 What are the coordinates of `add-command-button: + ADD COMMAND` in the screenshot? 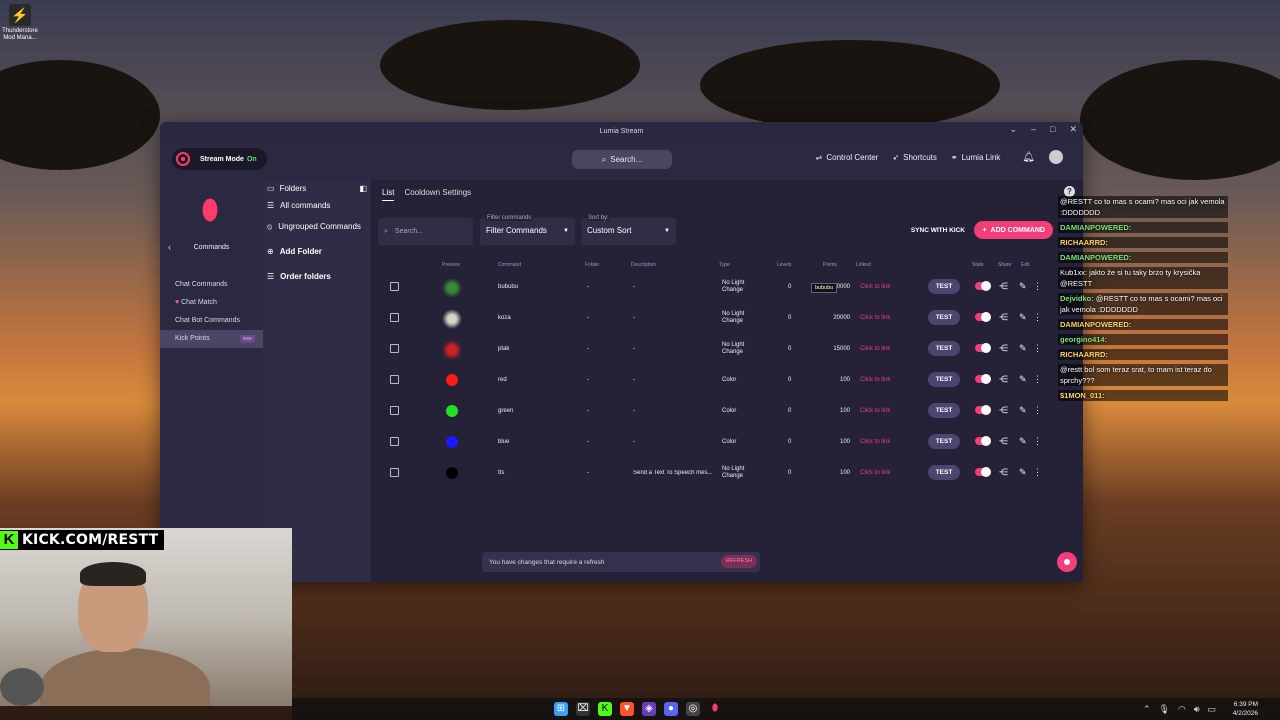 It's located at (1013, 230).